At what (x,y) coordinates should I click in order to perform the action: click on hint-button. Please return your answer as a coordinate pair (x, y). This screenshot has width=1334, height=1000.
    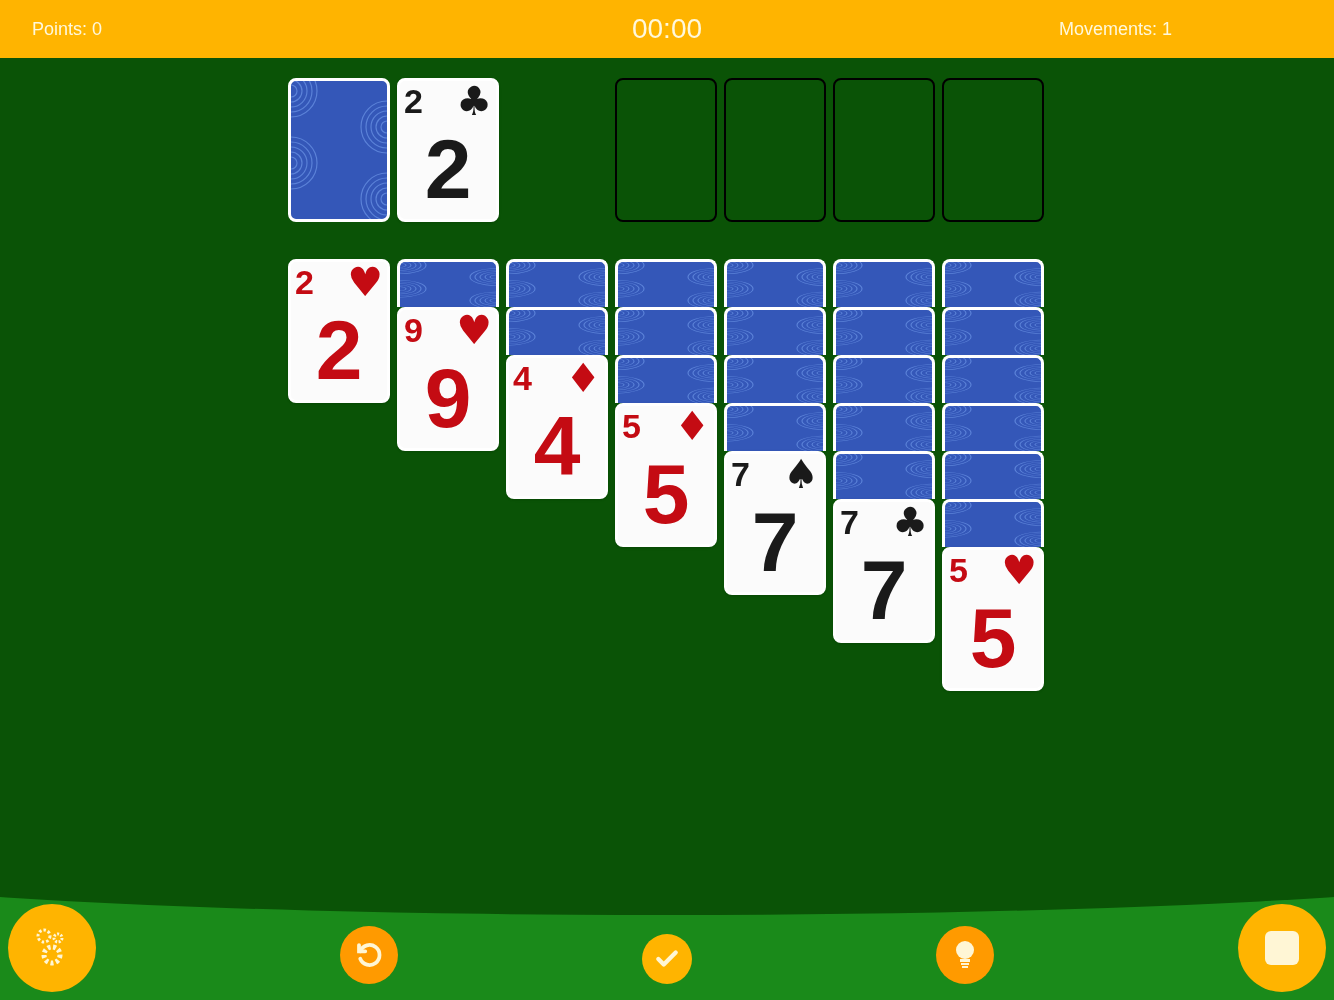
    Looking at the image, I should click on (965, 955).